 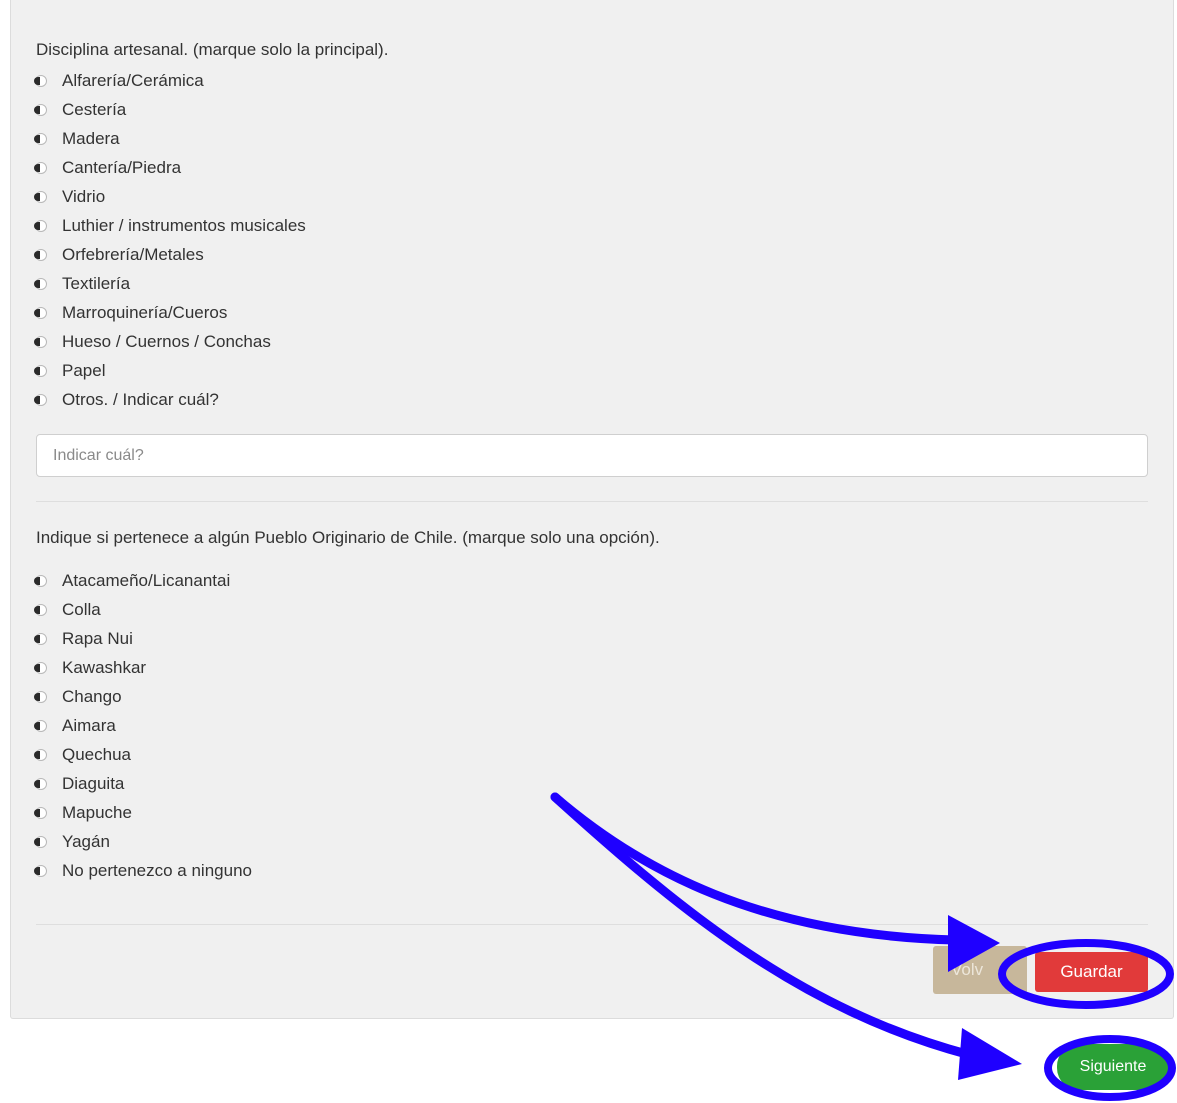 I want to click on pueblo-option-label: Rapa Nui, so click(x=97, y=638).